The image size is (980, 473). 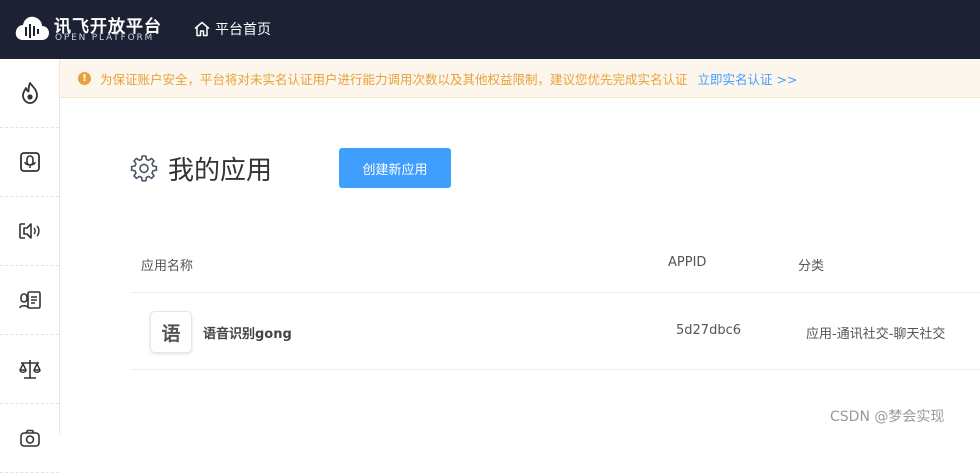 I want to click on speaker-icon, so click(x=29, y=231).